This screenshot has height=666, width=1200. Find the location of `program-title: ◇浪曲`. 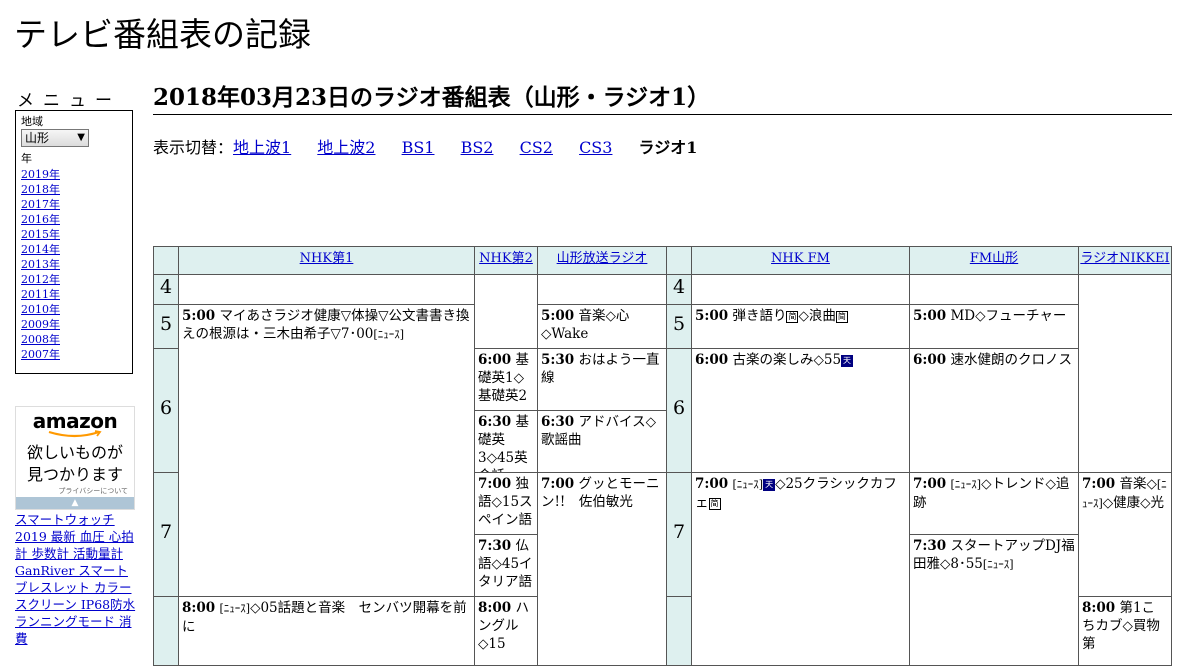

program-title: ◇浪曲 is located at coordinates (817, 316).